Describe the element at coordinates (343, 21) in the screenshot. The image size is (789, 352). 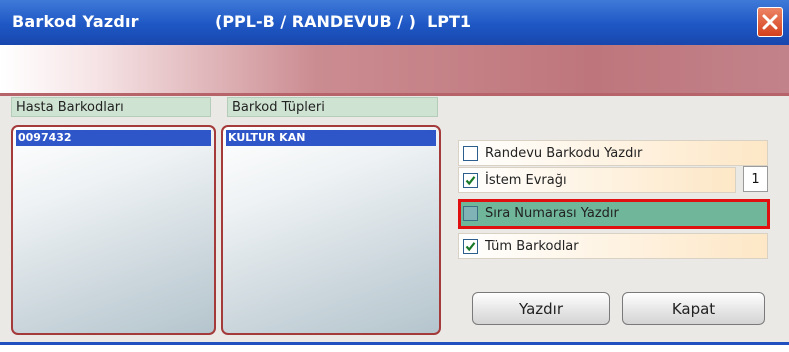
I see `window-subtitle: (PPL-B / RANDEVUB / ) LPT1` at that location.